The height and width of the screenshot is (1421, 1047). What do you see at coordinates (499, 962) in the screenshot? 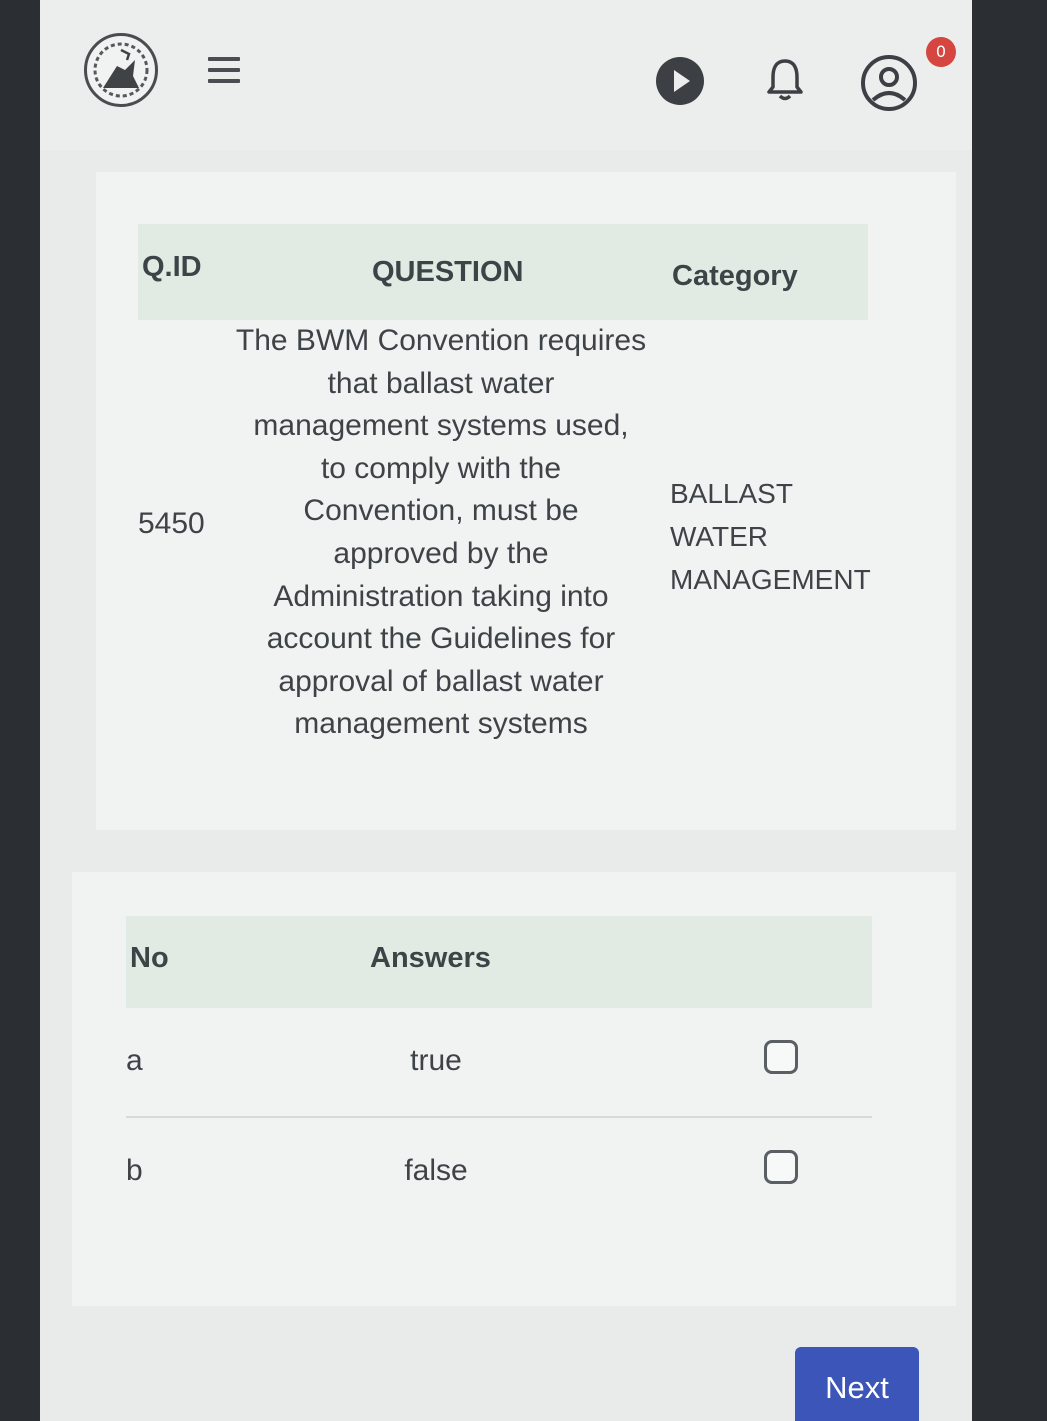
I see `answers-table-header: No Answers` at bounding box center [499, 962].